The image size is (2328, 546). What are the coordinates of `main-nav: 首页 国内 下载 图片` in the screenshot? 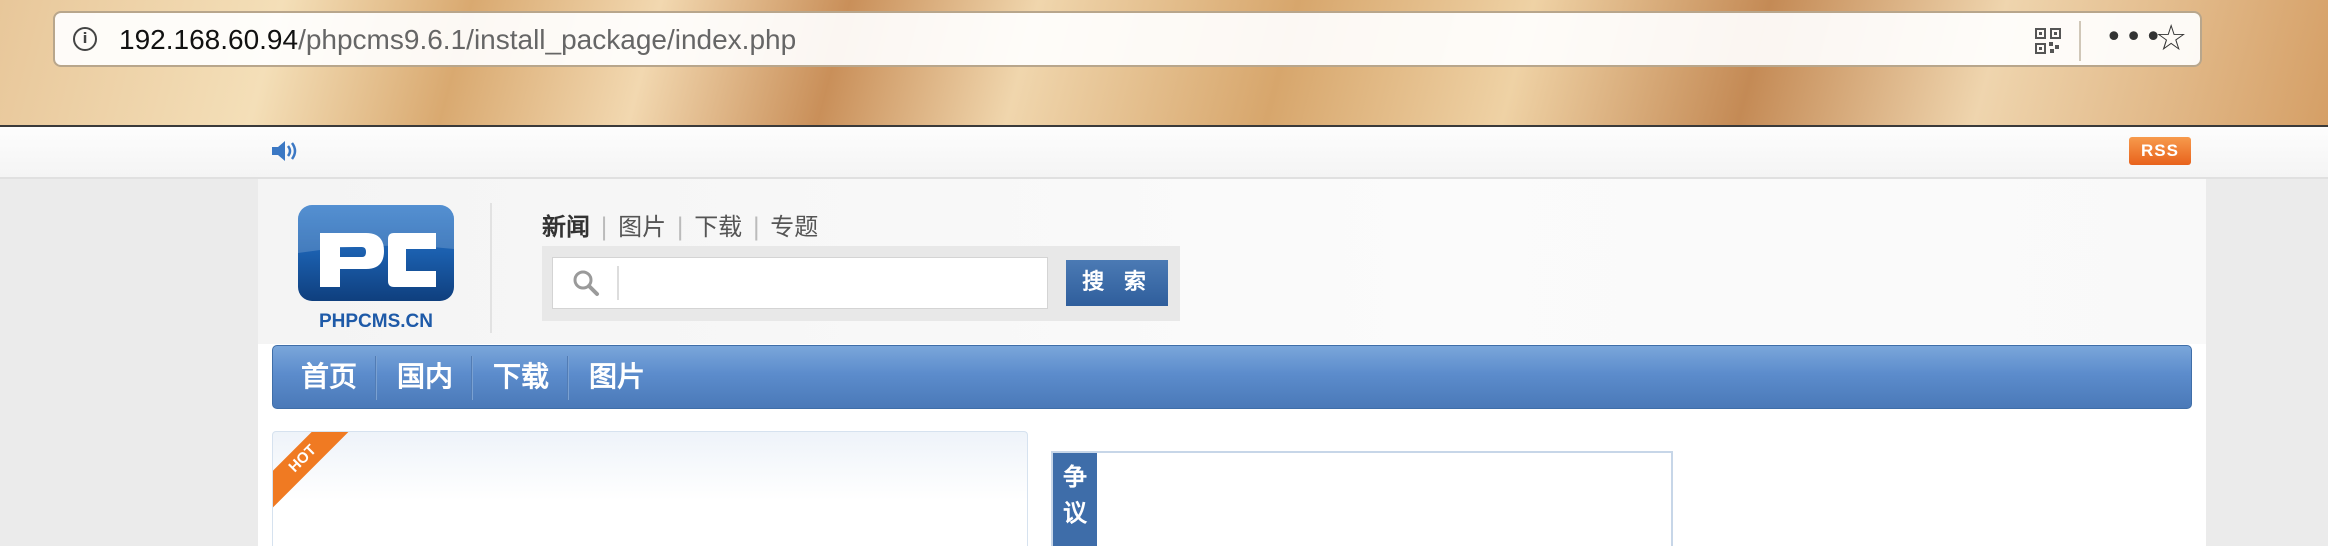 It's located at (1232, 377).